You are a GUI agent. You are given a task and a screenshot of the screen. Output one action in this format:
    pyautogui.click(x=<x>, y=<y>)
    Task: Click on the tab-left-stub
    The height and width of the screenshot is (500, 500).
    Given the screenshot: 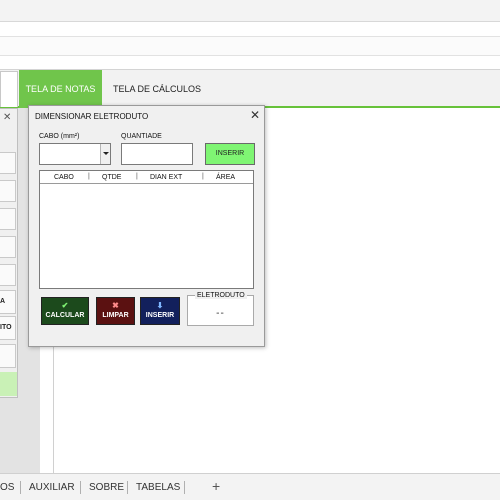 What is the action you would take?
    pyautogui.click(x=9, y=89)
    